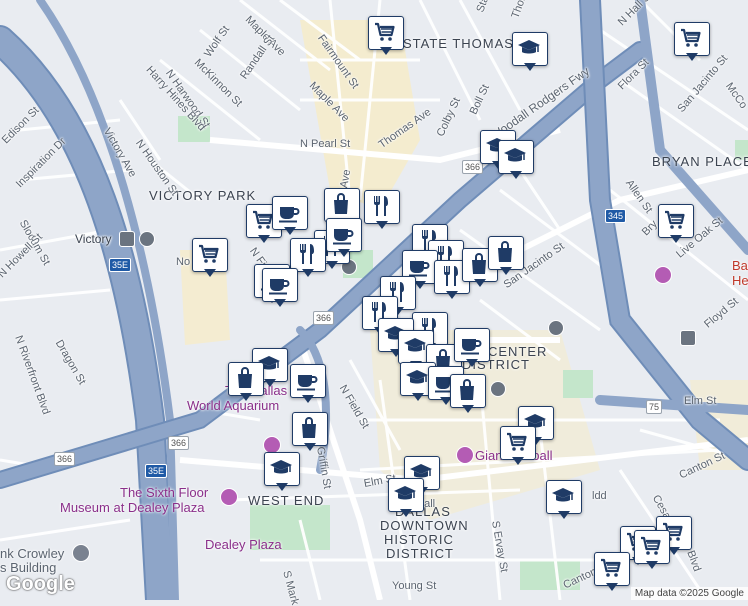 The width and height of the screenshot is (748, 606). I want to click on street-elm-2: Elm St, so click(700, 401).